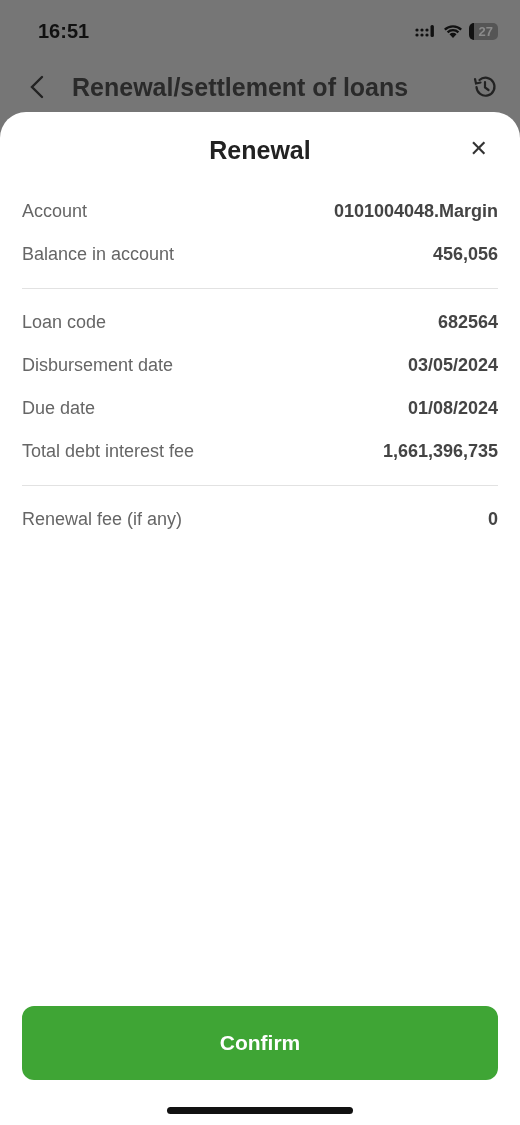  I want to click on field-value: 0101004048.Margin, so click(415, 211).